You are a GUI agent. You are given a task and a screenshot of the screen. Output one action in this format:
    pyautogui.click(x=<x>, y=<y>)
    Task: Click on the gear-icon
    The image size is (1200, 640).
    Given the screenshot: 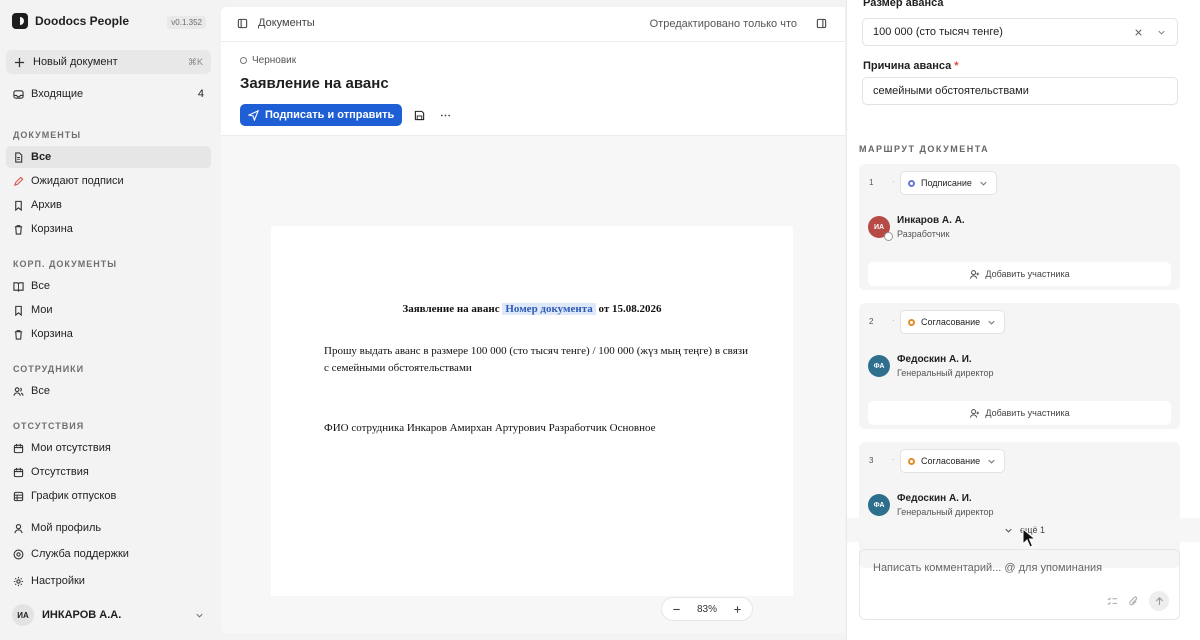 What is the action you would take?
    pyautogui.click(x=18, y=581)
    